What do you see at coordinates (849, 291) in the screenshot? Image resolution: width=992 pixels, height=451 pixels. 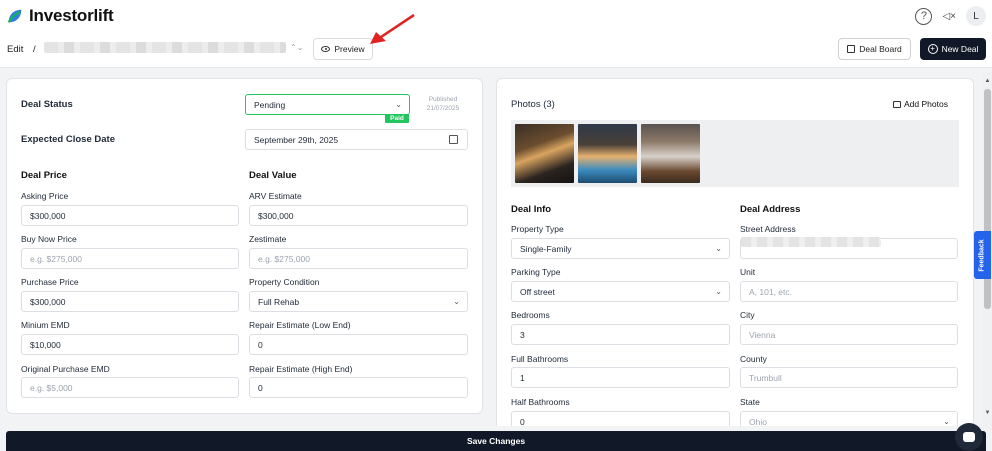 I see `unit-input: A, 101, etc.` at bounding box center [849, 291].